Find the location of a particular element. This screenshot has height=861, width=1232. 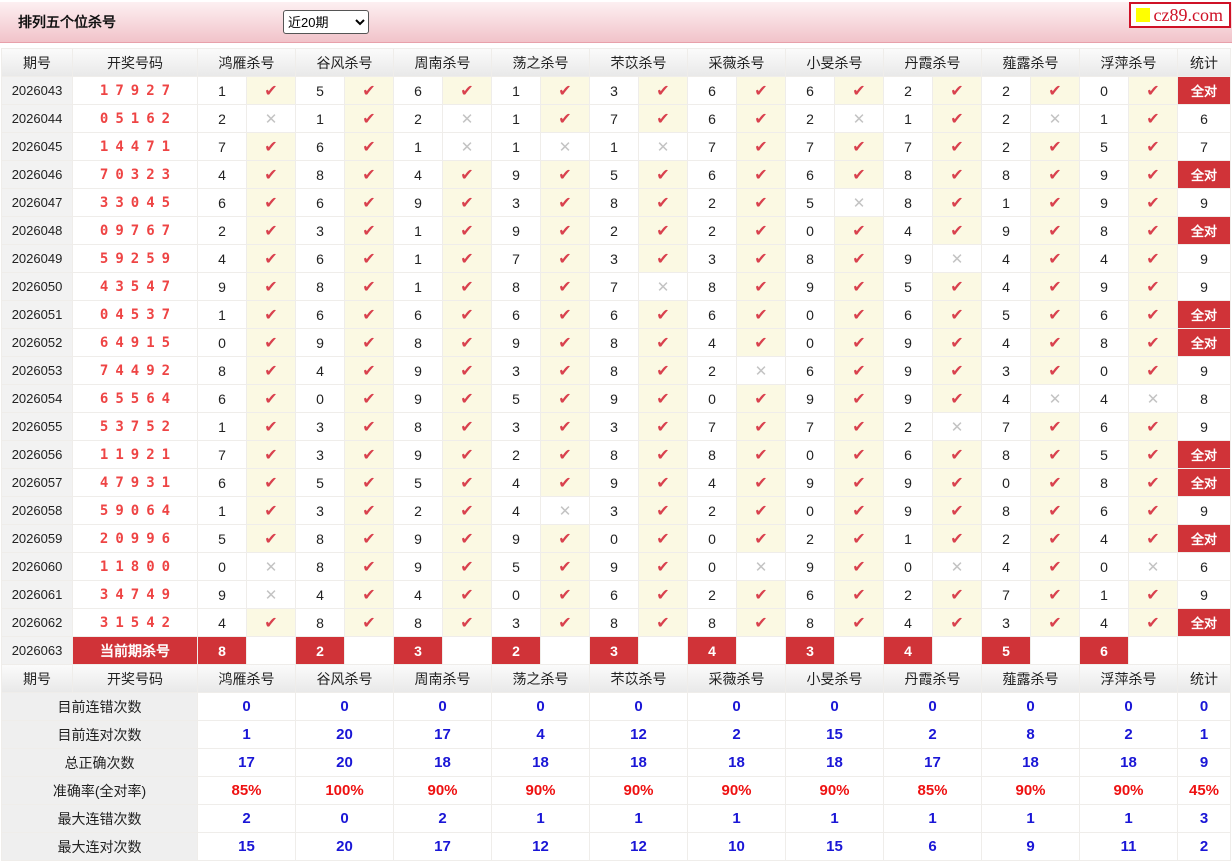

summary-value: 9 is located at coordinates (1030, 846).